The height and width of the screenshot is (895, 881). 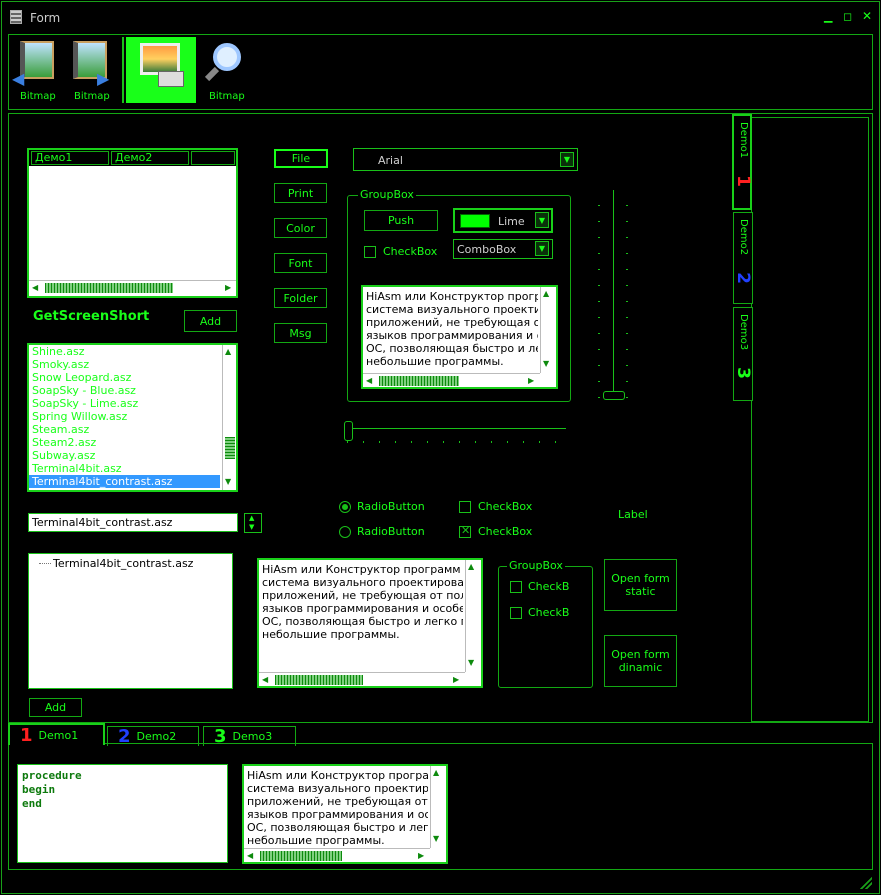 I want to click on memo-gb1-hscroll: ◀ ▶, so click(x=451, y=380).